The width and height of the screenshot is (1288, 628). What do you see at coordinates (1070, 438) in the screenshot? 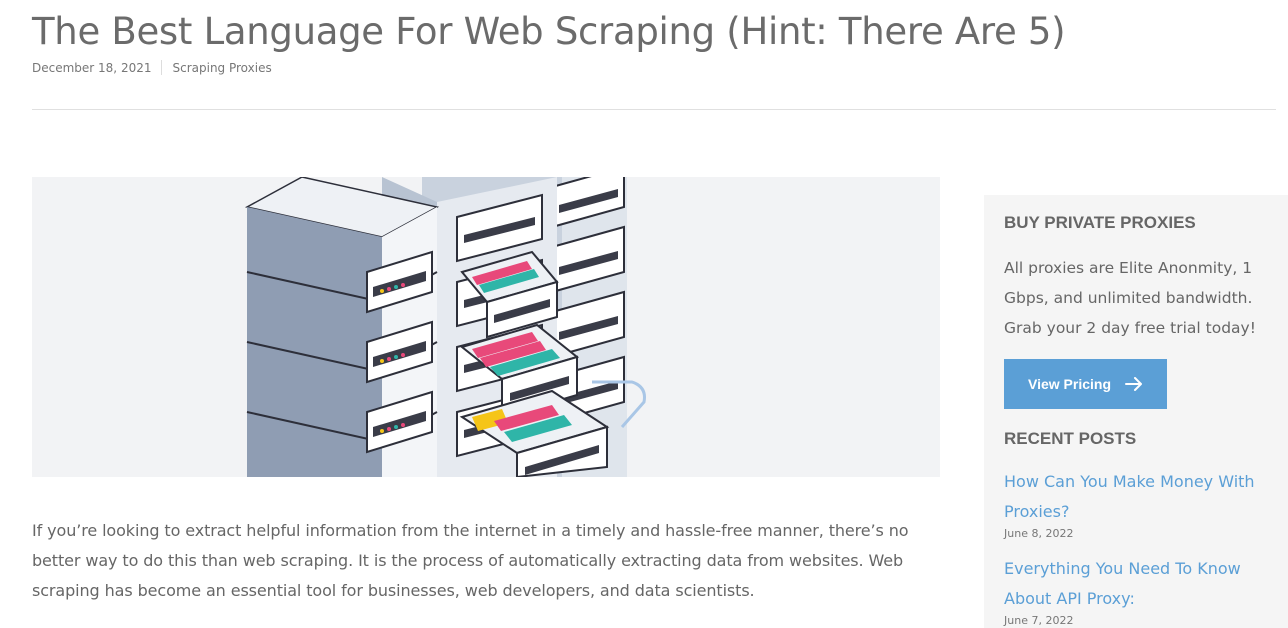
I see `recent-posts-heading: RECENT POSTS` at bounding box center [1070, 438].